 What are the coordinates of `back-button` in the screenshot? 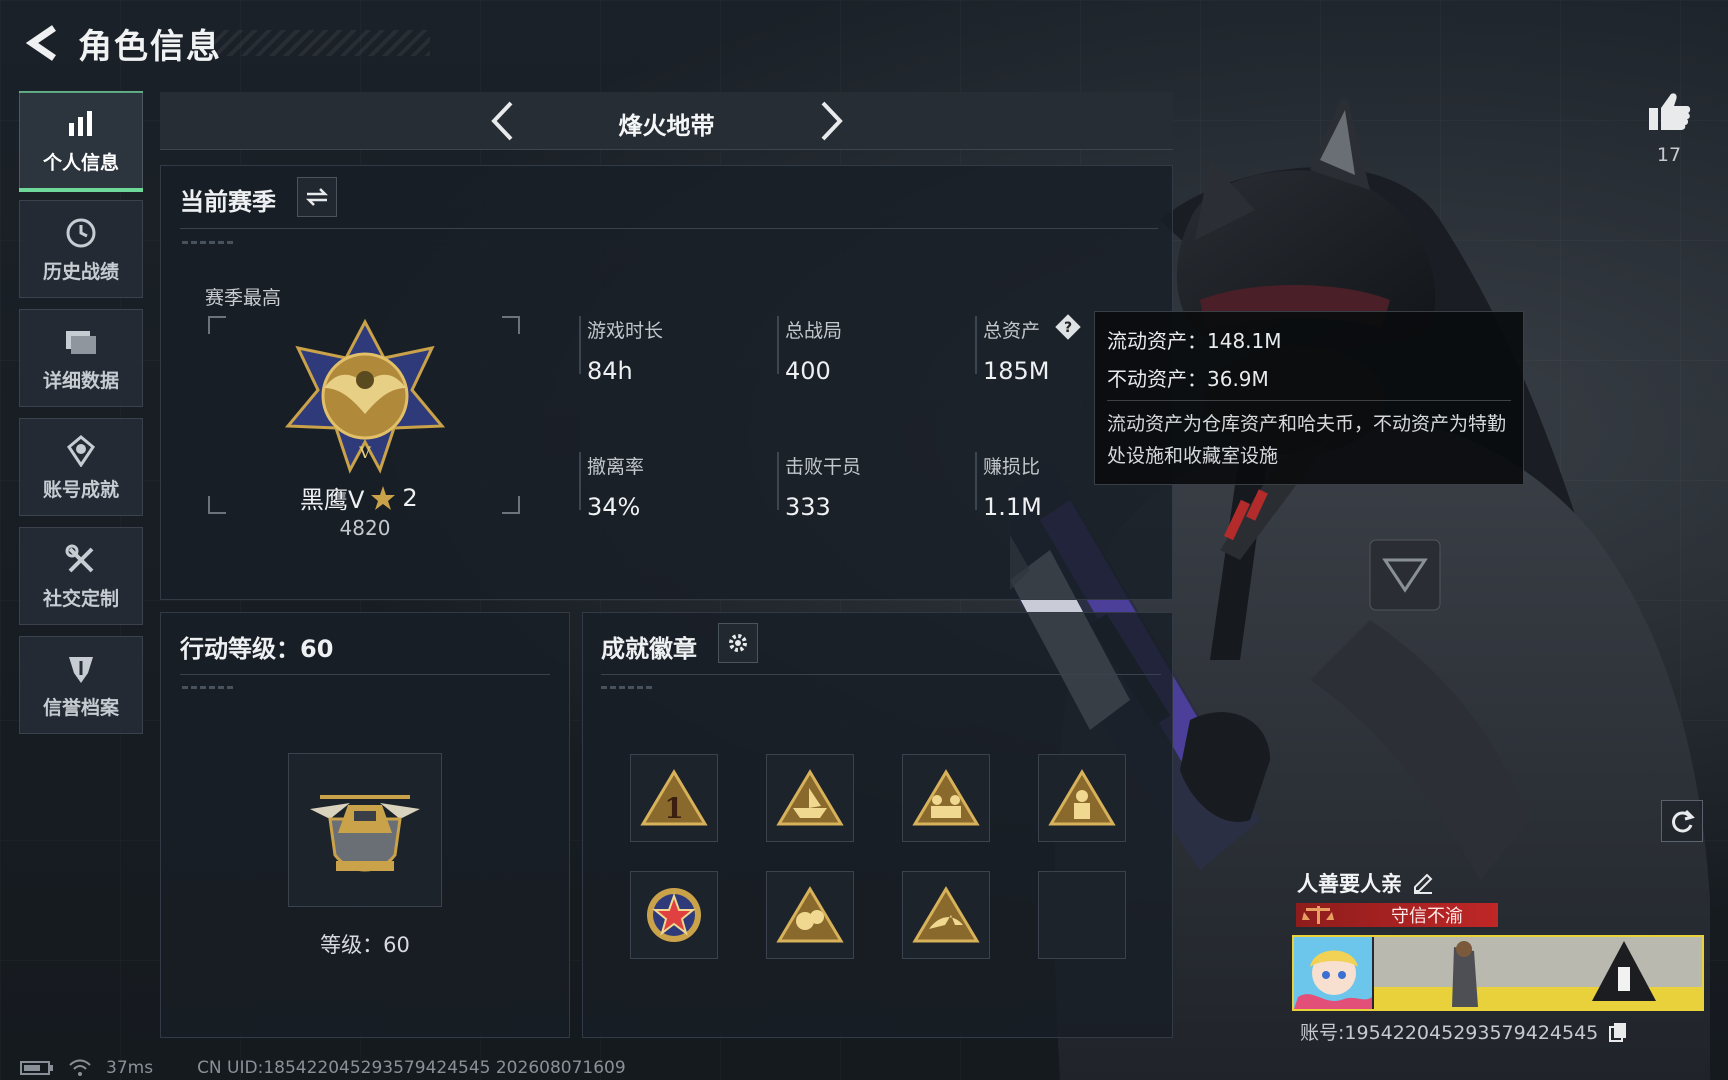 It's located at (42, 43).